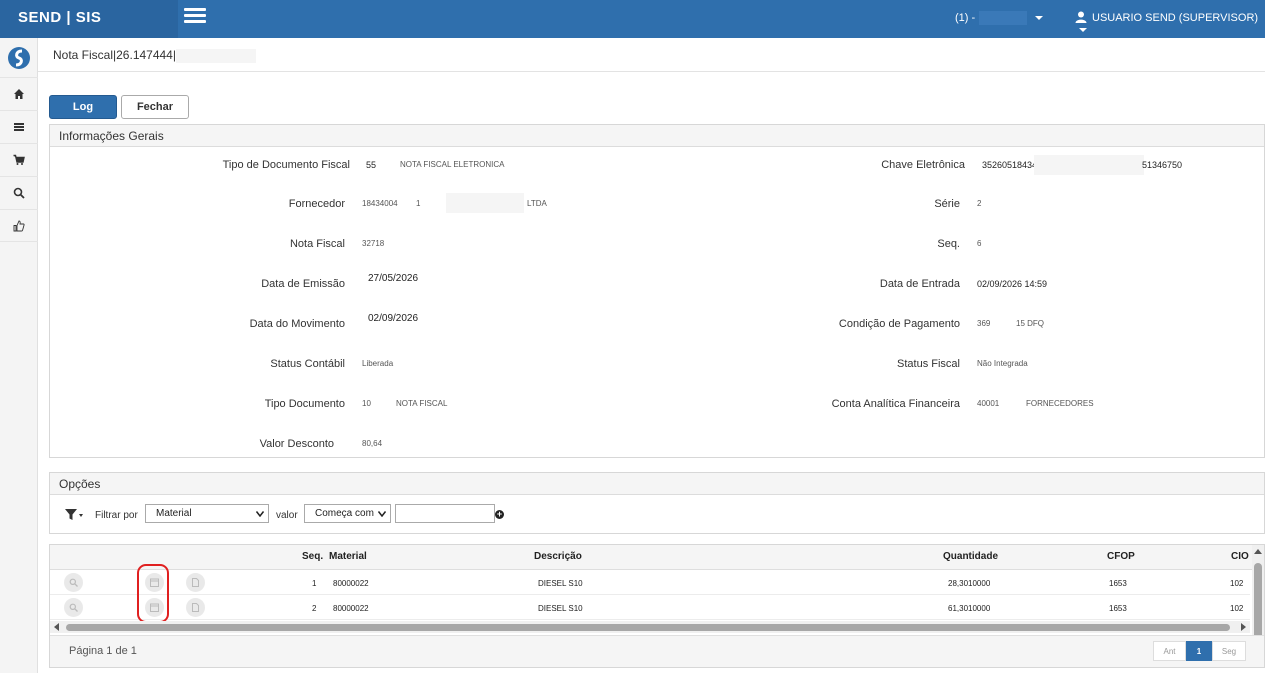 The height and width of the screenshot is (673, 1265). I want to click on options-heading: Opções, so click(657, 484).